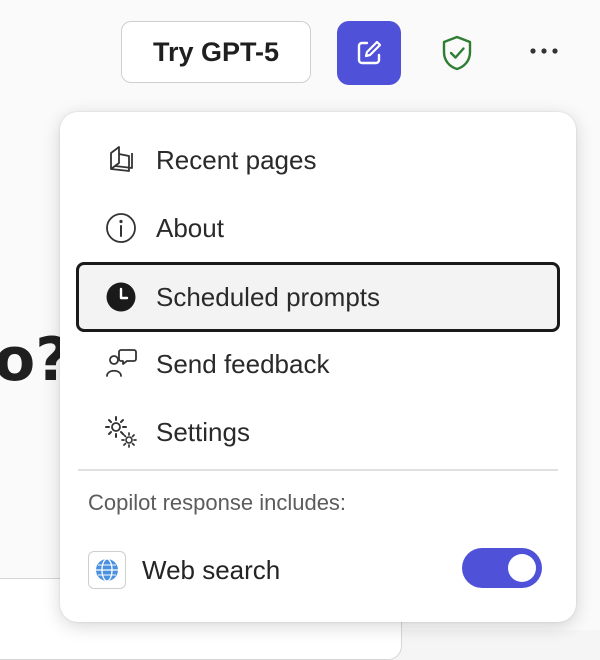 The image size is (600, 660). Describe the element at coordinates (121, 364) in the screenshot. I see `feedback-icon` at that location.